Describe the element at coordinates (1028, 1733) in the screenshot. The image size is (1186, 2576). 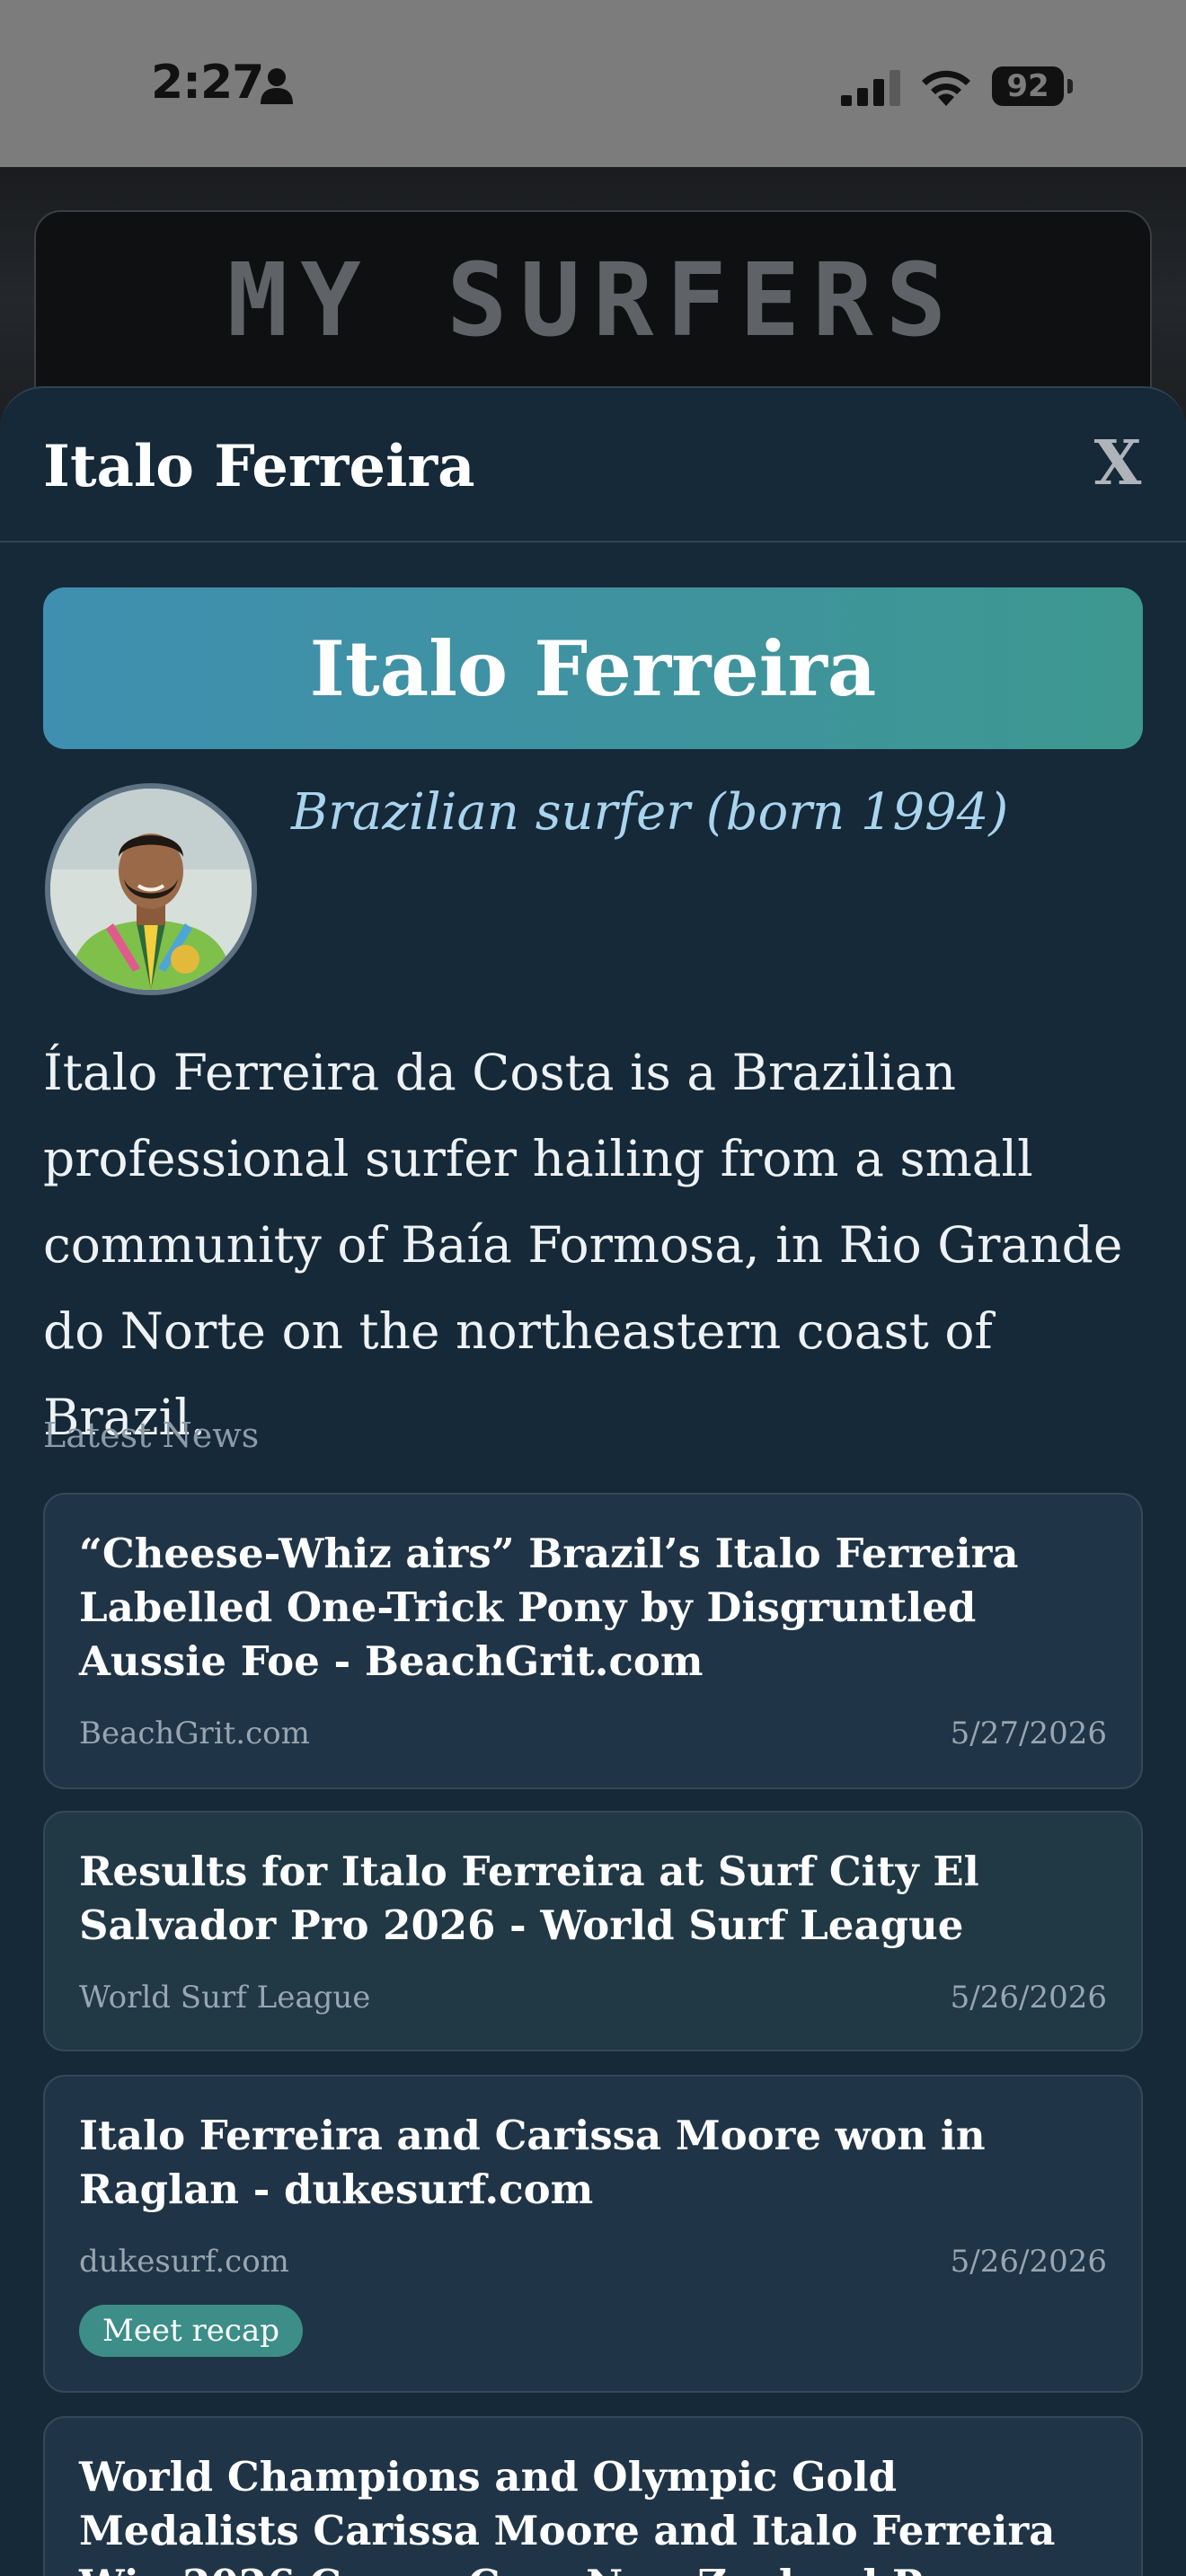
I see `news-date: 5/27/2026` at that location.